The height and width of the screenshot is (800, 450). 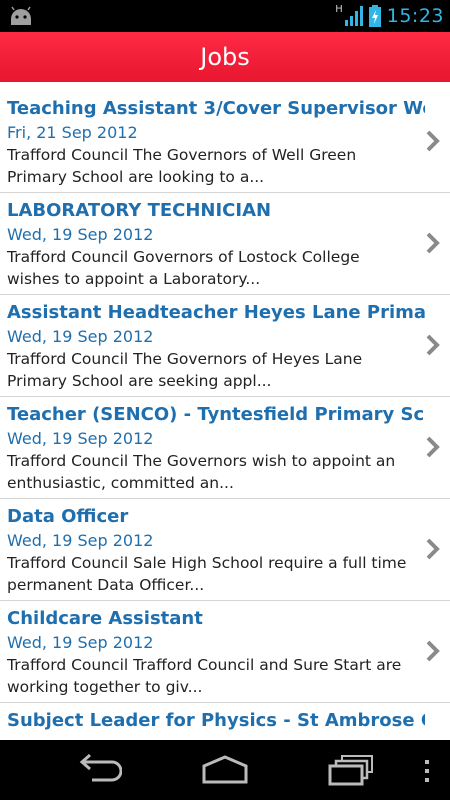 I want to click on overflow-menu-icon, so click(x=427, y=771).